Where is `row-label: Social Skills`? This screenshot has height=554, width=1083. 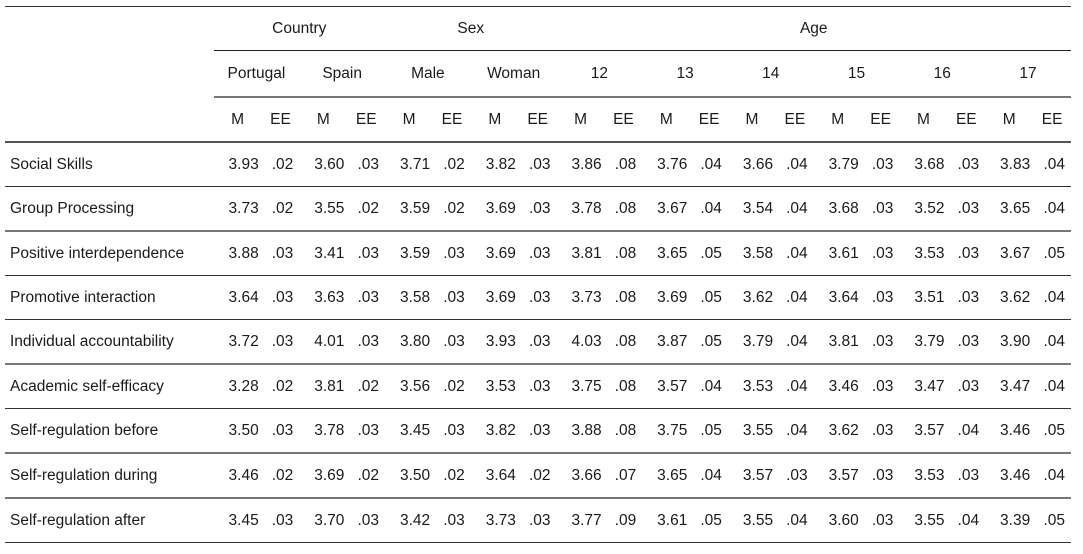
row-label: Social Skills is located at coordinates (109, 164).